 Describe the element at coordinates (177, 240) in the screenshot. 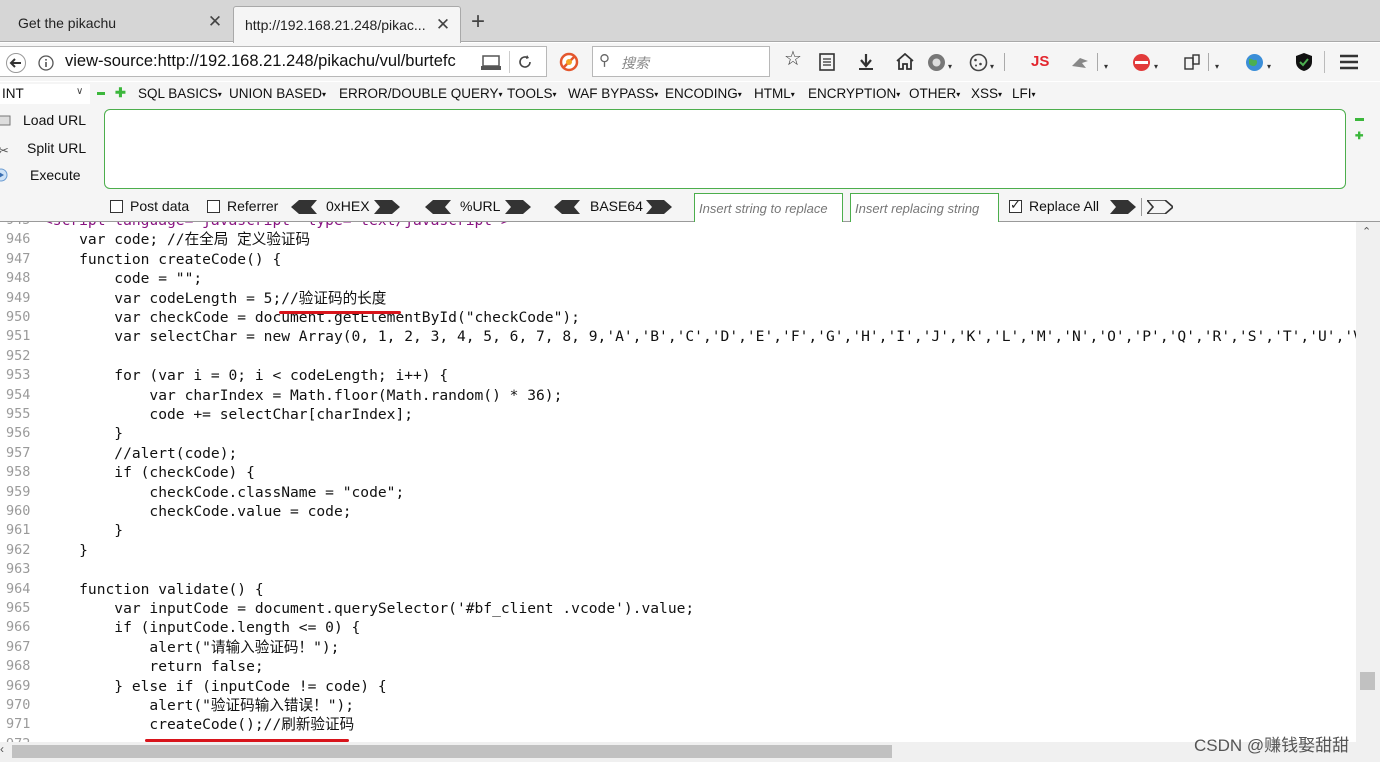

I see `code-text: var code; //在全局 定义验证码` at that location.